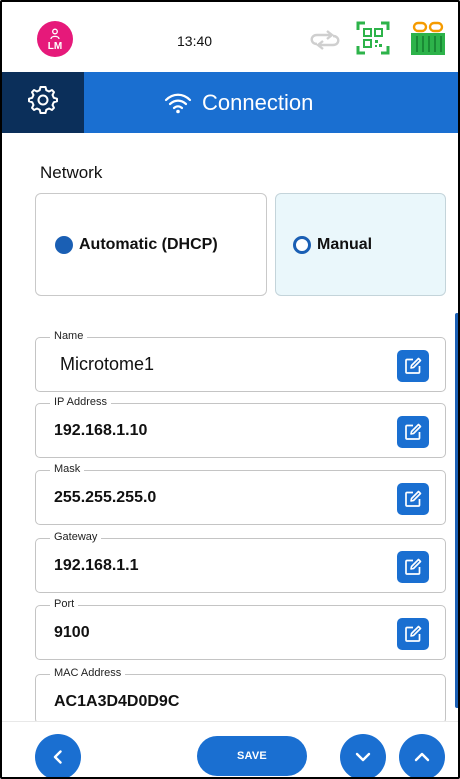 The width and height of the screenshot is (460, 779). I want to click on back-button, so click(58, 755).